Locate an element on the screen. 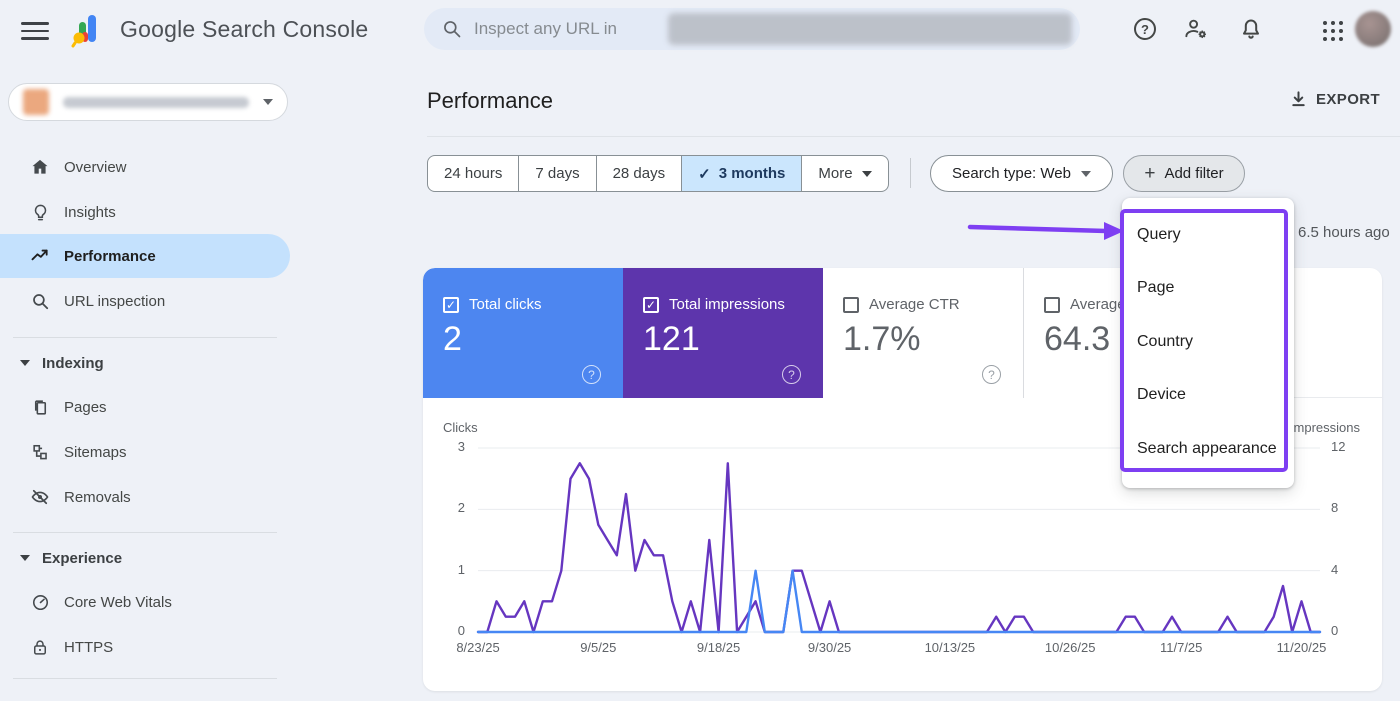  sidebar-section-experience: Experience is located at coordinates (71, 558).